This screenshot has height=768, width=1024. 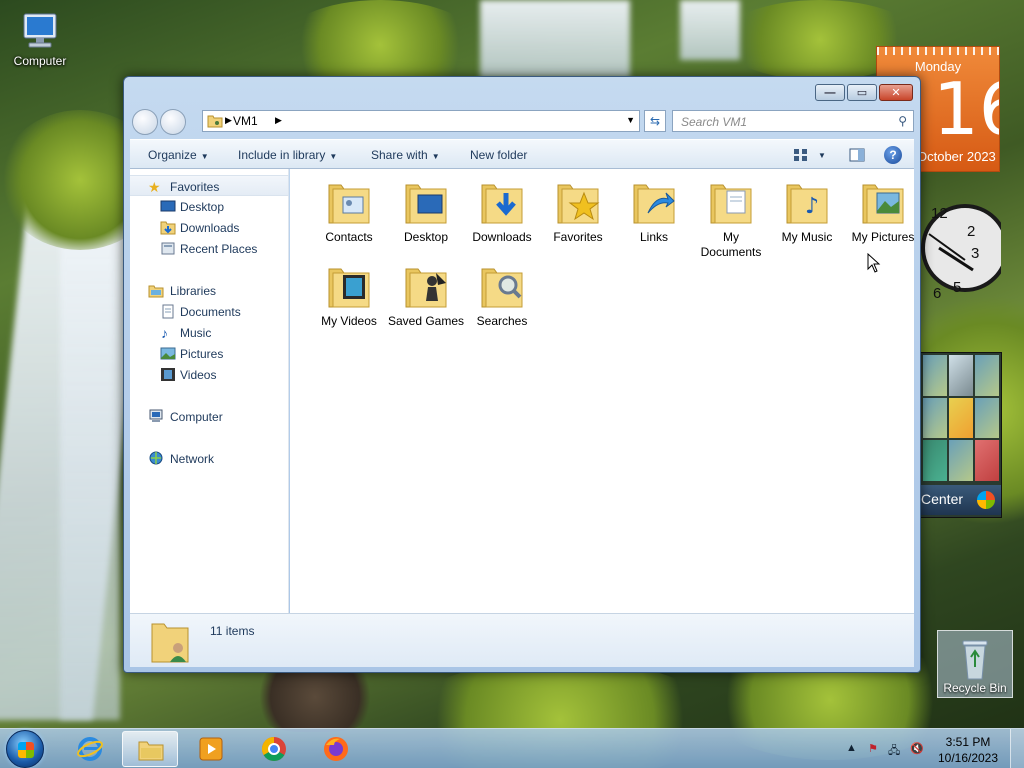 I want to click on folder-item-downloads: Downloads, so click(x=502, y=212).